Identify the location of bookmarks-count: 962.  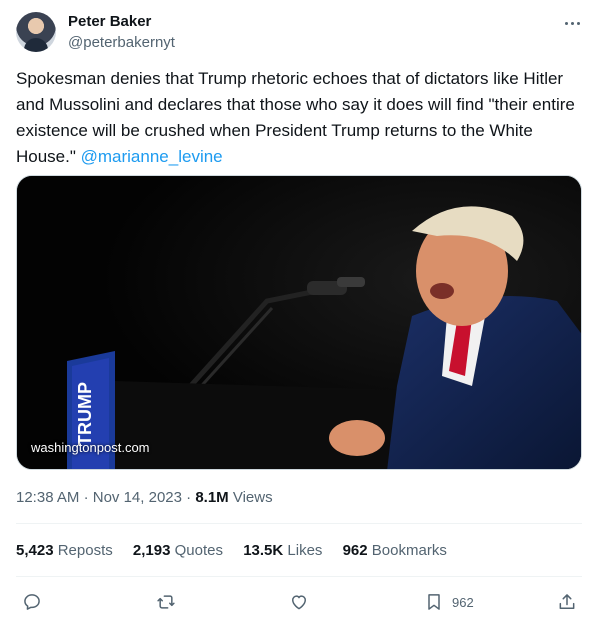
(355, 550).